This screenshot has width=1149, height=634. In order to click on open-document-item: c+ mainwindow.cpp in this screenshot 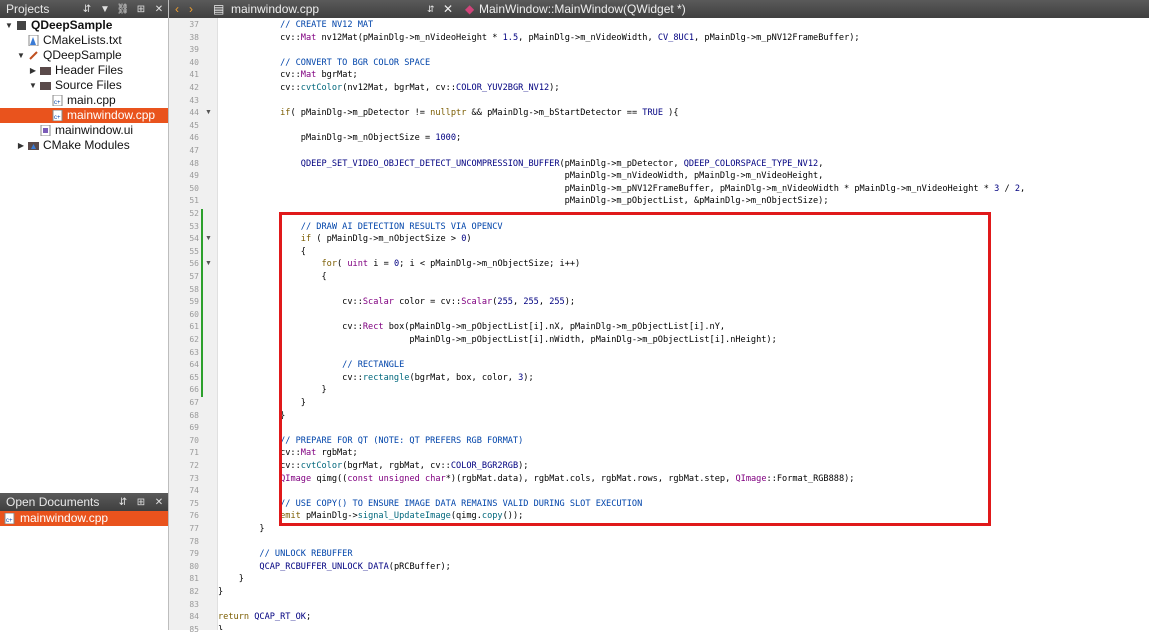, I will do `click(84, 518)`.